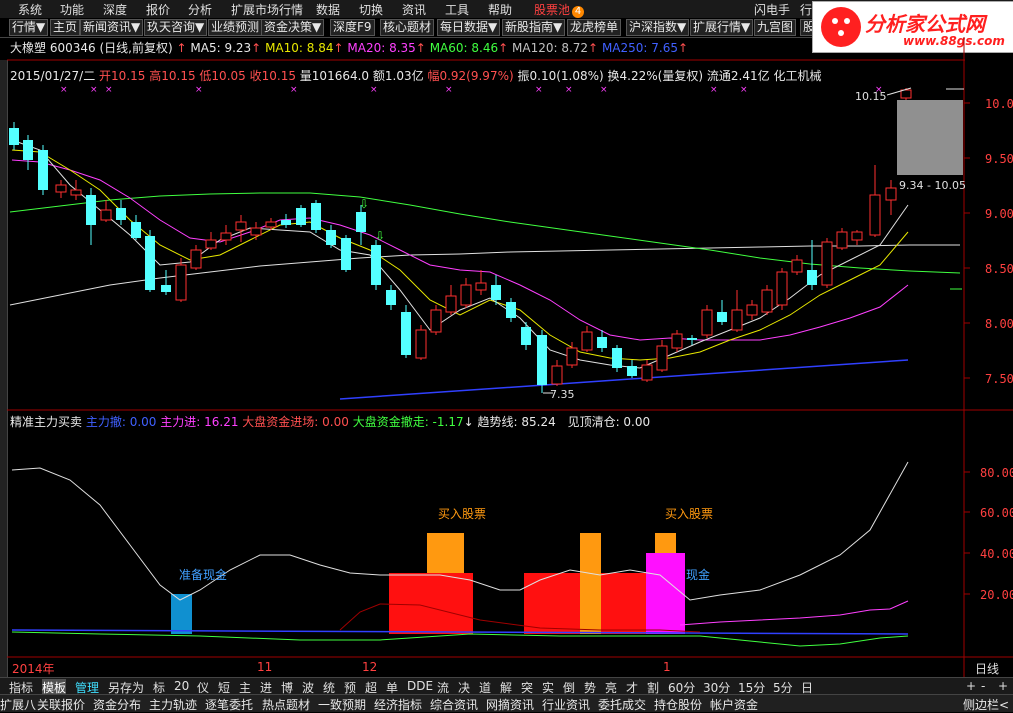  What do you see at coordinates (999, 269) in the screenshot?
I see `price-tick: 8.50` at bounding box center [999, 269].